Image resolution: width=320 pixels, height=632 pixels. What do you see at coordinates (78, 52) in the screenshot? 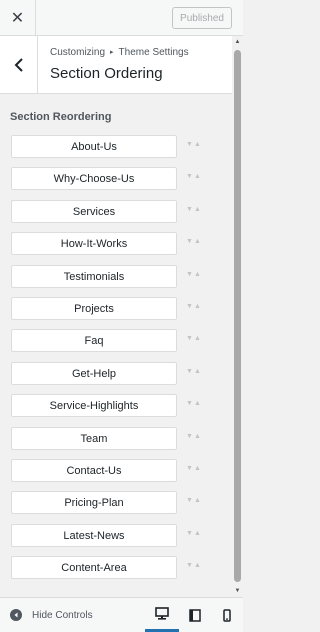
I see `breadcrumb-root: Customizing` at bounding box center [78, 52].